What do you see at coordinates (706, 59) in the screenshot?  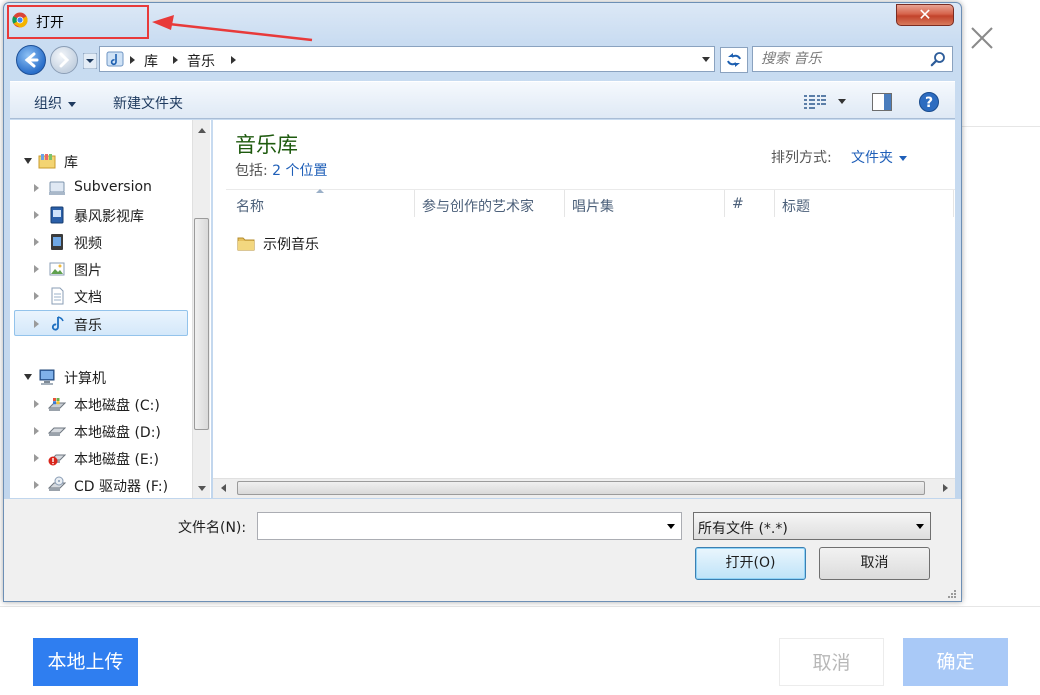 I see `address-history-dropdown` at bounding box center [706, 59].